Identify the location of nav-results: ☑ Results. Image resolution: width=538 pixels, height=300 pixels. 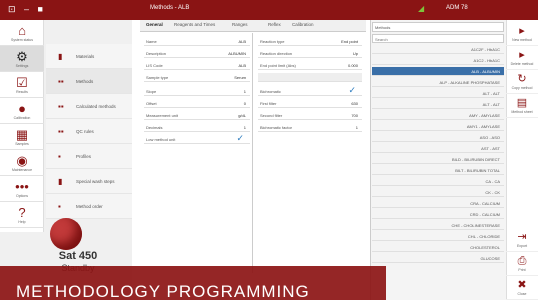
(22, 85).